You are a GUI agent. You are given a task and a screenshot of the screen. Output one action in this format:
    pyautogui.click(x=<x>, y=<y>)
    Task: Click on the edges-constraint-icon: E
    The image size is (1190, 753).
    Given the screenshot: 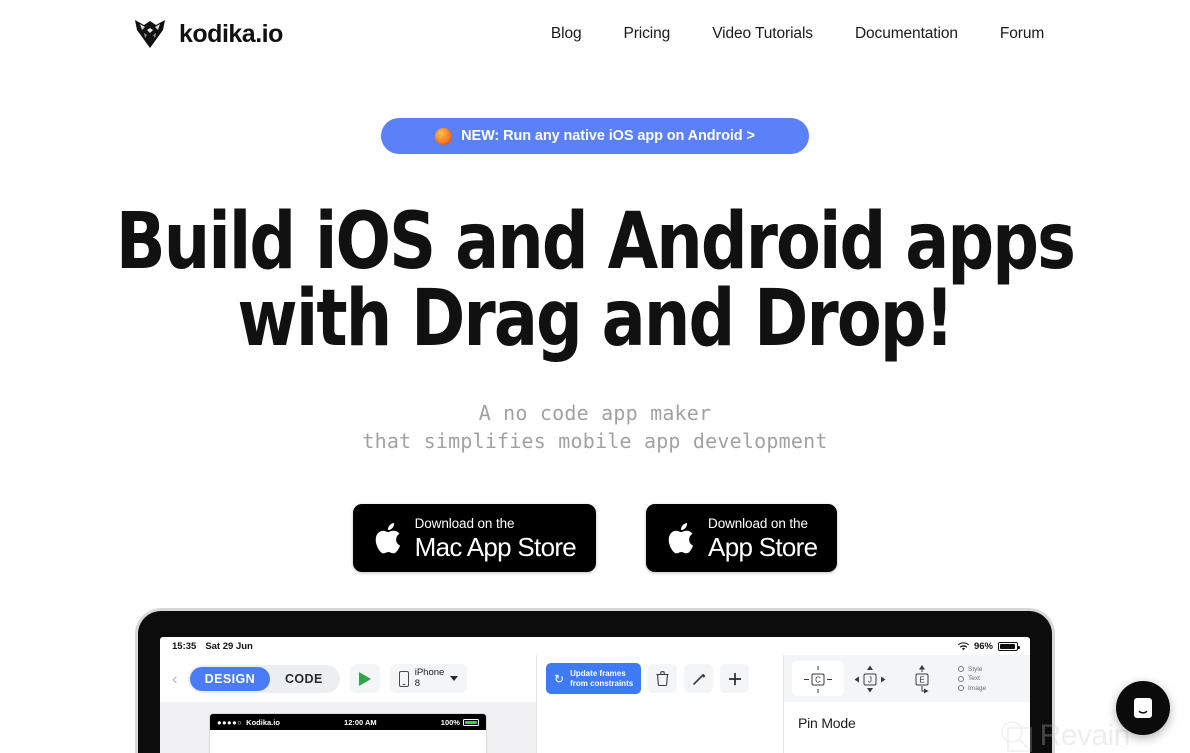 What is the action you would take?
    pyautogui.click(x=922, y=678)
    